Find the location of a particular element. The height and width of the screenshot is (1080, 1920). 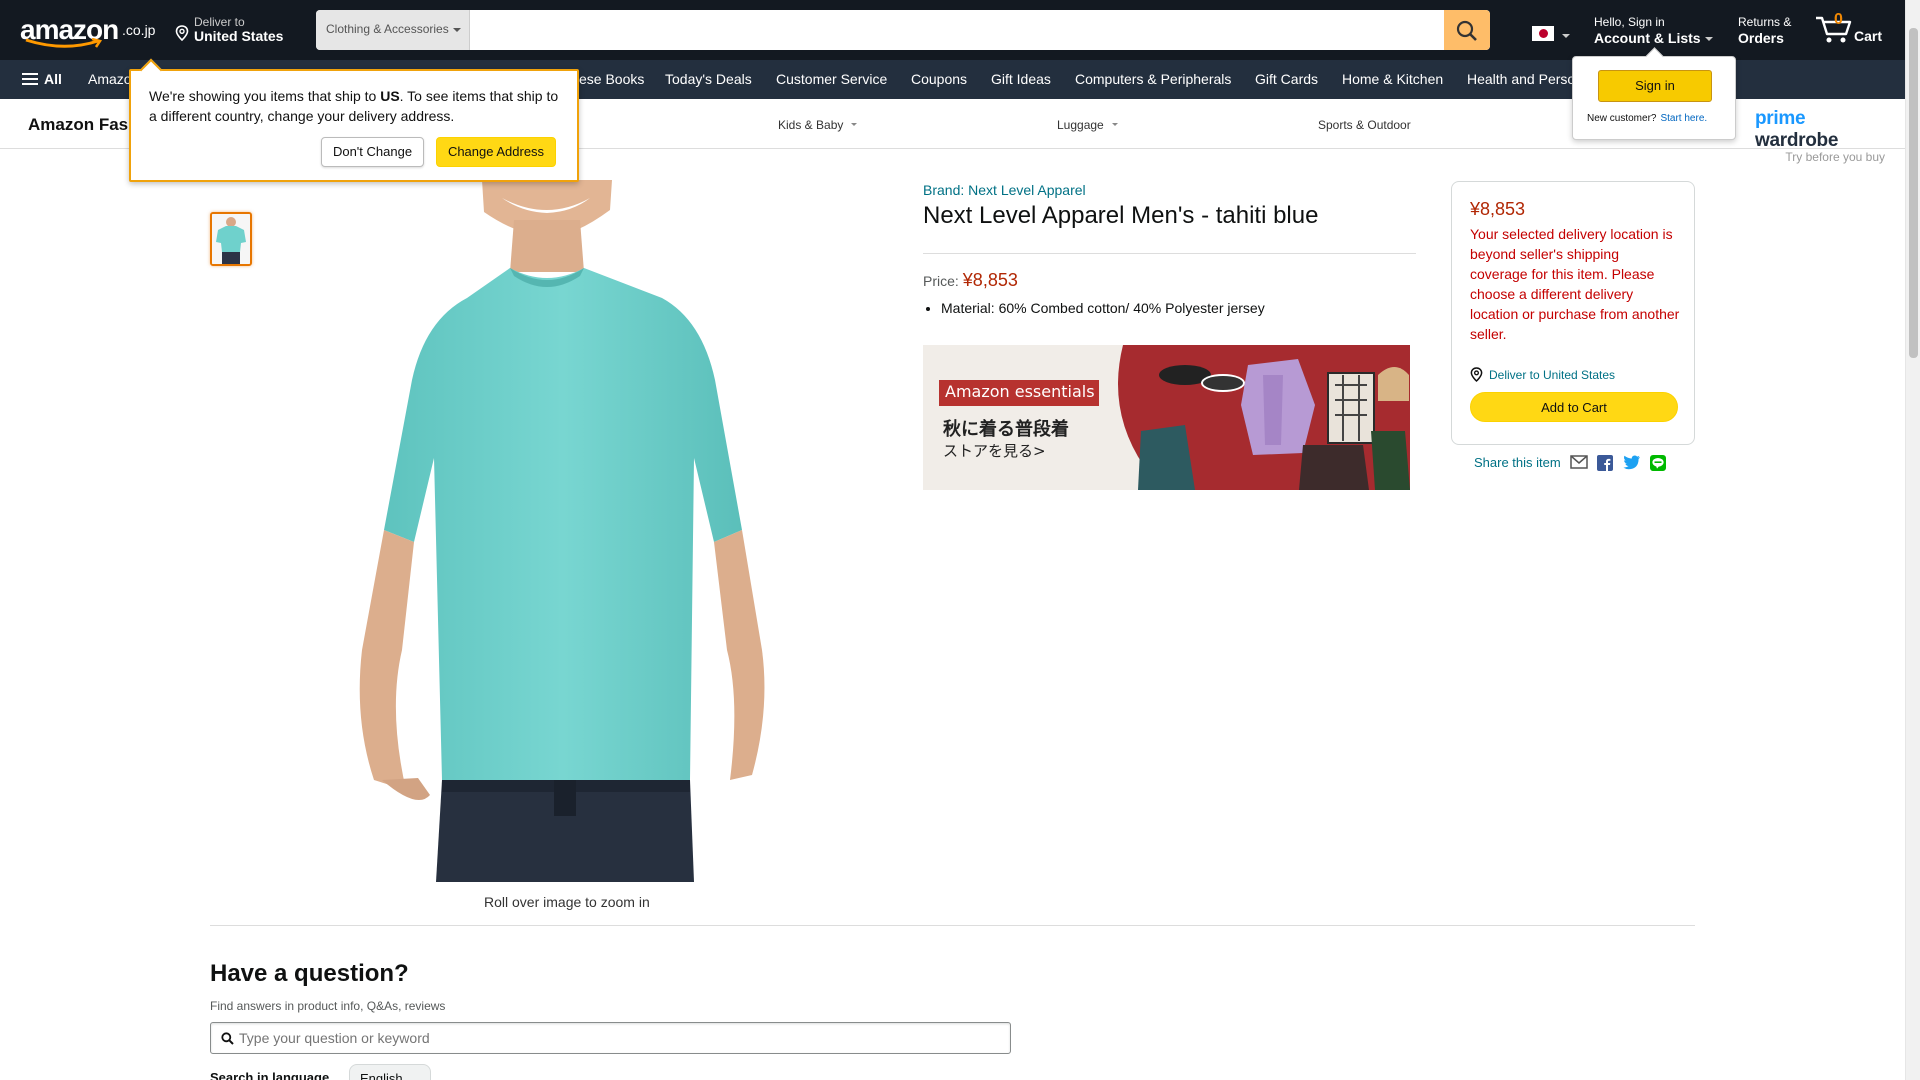

search-category-label: Clothing & Accessories is located at coordinates (387, 29).